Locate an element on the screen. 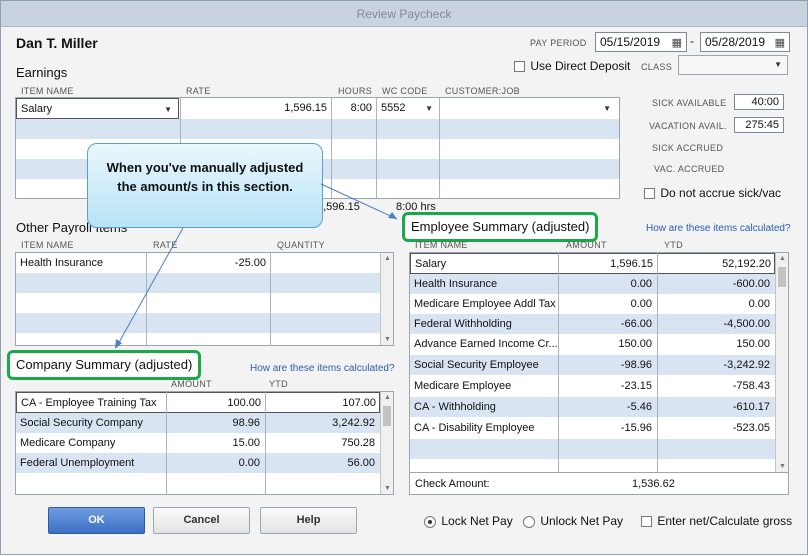 This screenshot has width=808, height=556. cancel-button: Cancel is located at coordinates (201, 520).